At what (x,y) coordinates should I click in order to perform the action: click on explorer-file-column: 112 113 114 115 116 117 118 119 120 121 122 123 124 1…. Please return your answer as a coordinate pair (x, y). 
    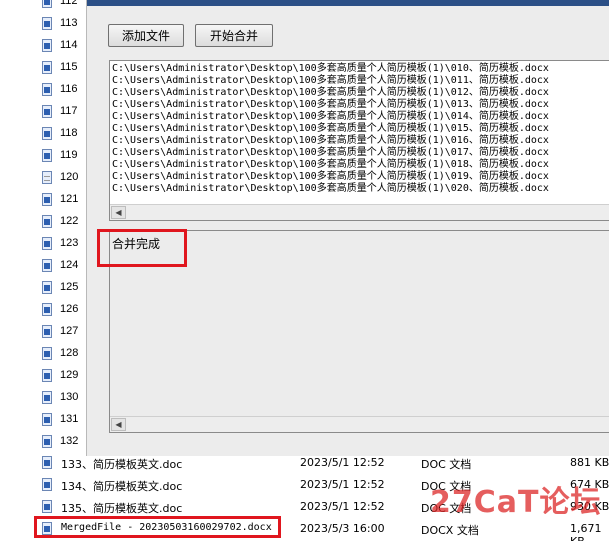
    Looking at the image, I should click on (43, 228).